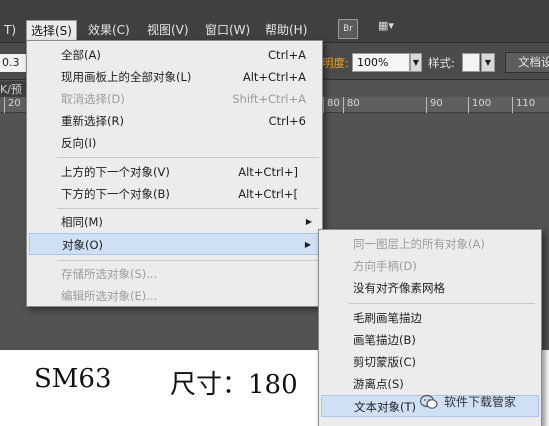  Describe the element at coordinates (430, 266) in the screenshot. I see `submenu-item-direction-handles: 方向手柄(D)` at that location.